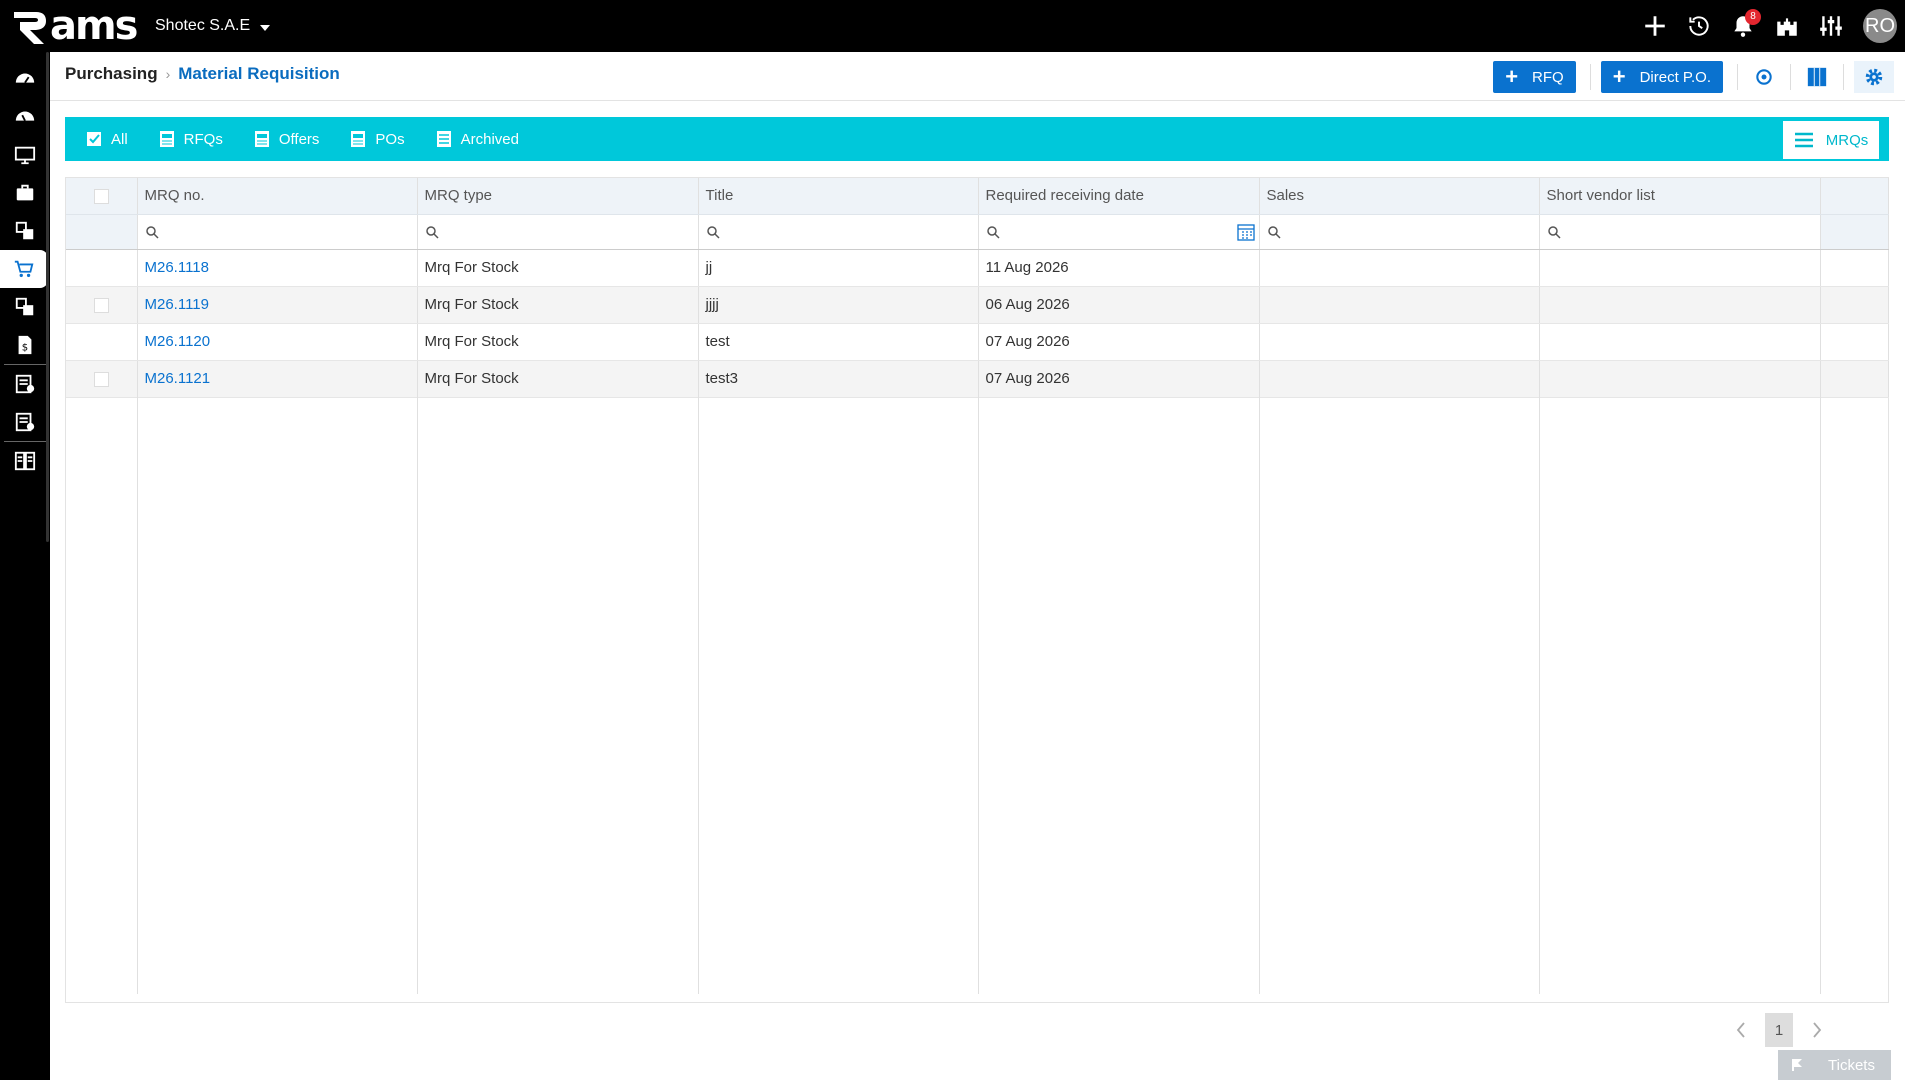 This screenshot has width=1905, height=1080. Describe the element at coordinates (1854, 379) in the screenshot. I see `spacer-cell` at that location.